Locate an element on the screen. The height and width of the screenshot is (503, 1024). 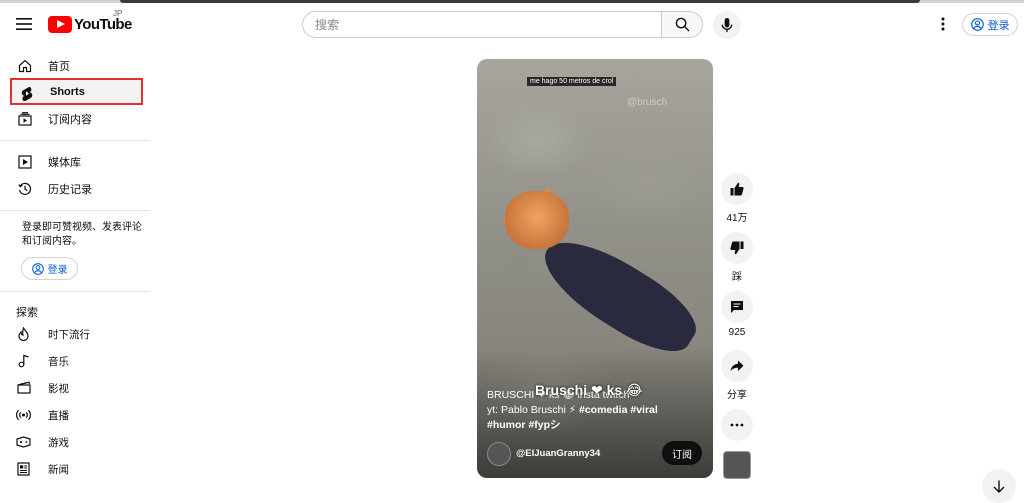
sidebar-sign-in-button: 登录 is located at coordinates (49, 268).